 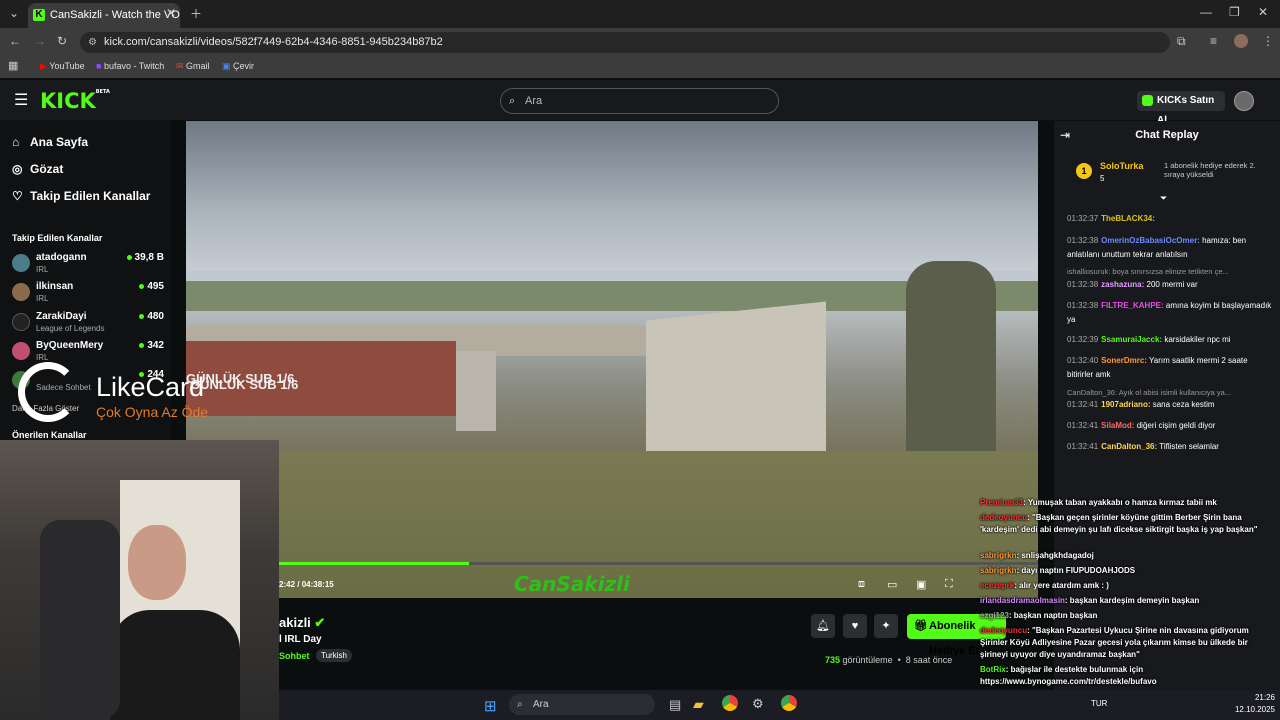 What do you see at coordinates (1252, 697) in the screenshot?
I see `clock-time: 21:26` at bounding box center [1252, 697].